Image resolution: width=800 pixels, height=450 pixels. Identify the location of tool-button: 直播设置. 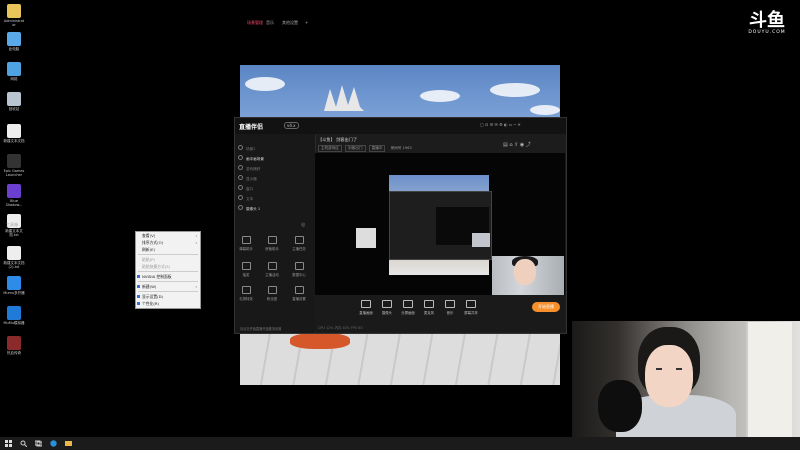
(299, 293).